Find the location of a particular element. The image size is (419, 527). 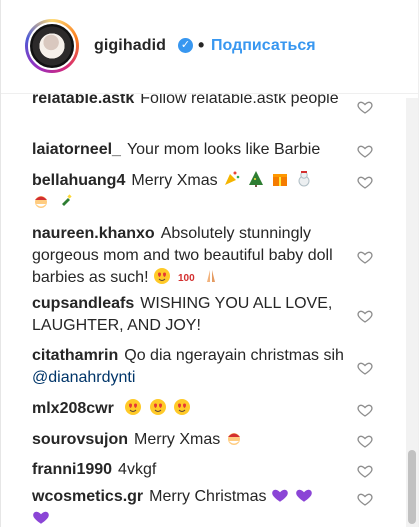

comment-username: relatable.astk is located at coordinates (83, 100).